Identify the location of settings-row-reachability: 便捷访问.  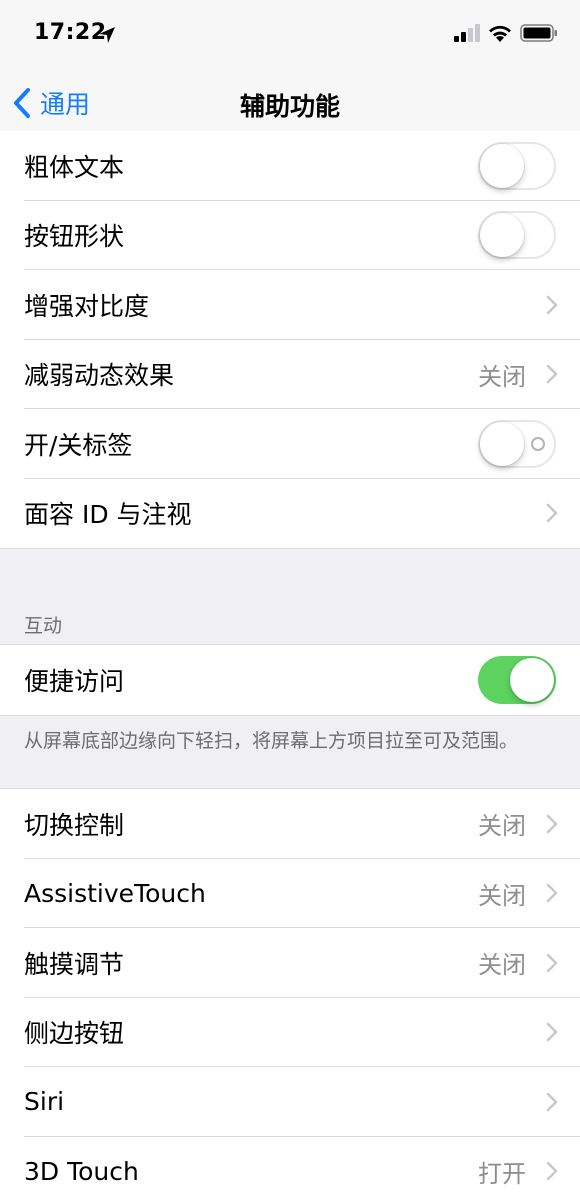
(290, 680).